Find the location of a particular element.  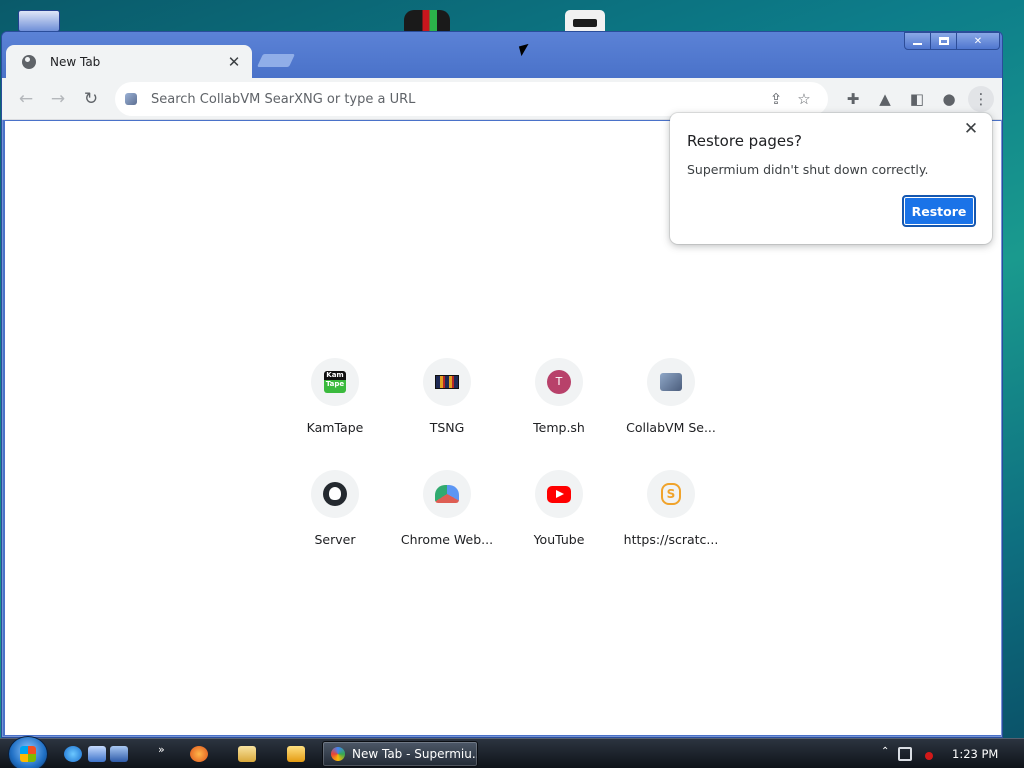

scratch-icon: S is located at coordinates (671, 494).